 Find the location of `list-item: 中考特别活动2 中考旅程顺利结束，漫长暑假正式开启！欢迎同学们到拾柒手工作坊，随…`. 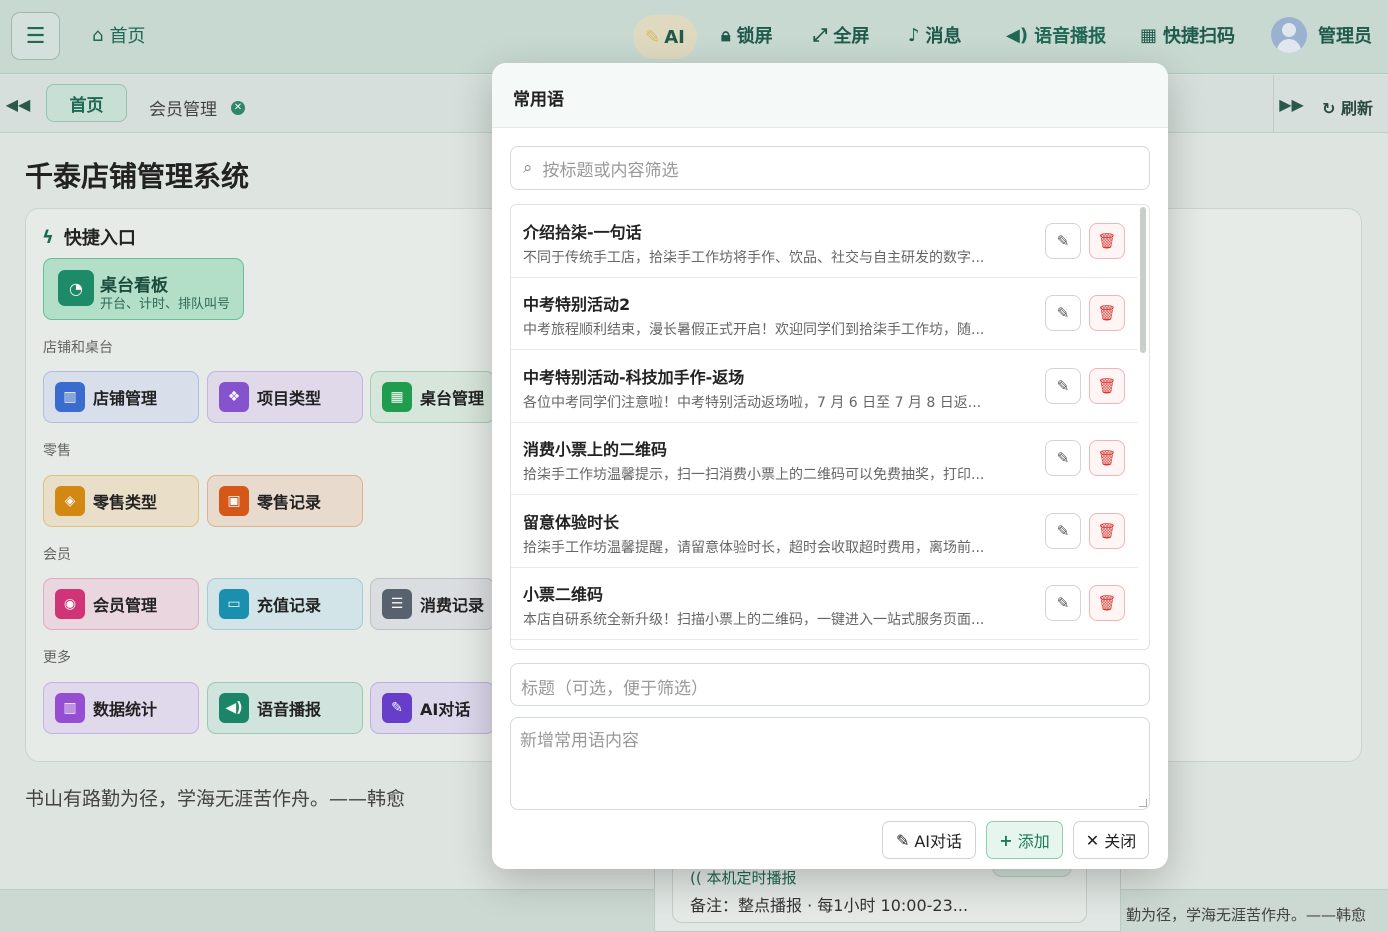

list-item: 中考特别活动2 中考旅程顺利结束，漫长暑假正式开启！欢迎同学们到拾柒手工作坊，随… is located at coordinates (824, 313).